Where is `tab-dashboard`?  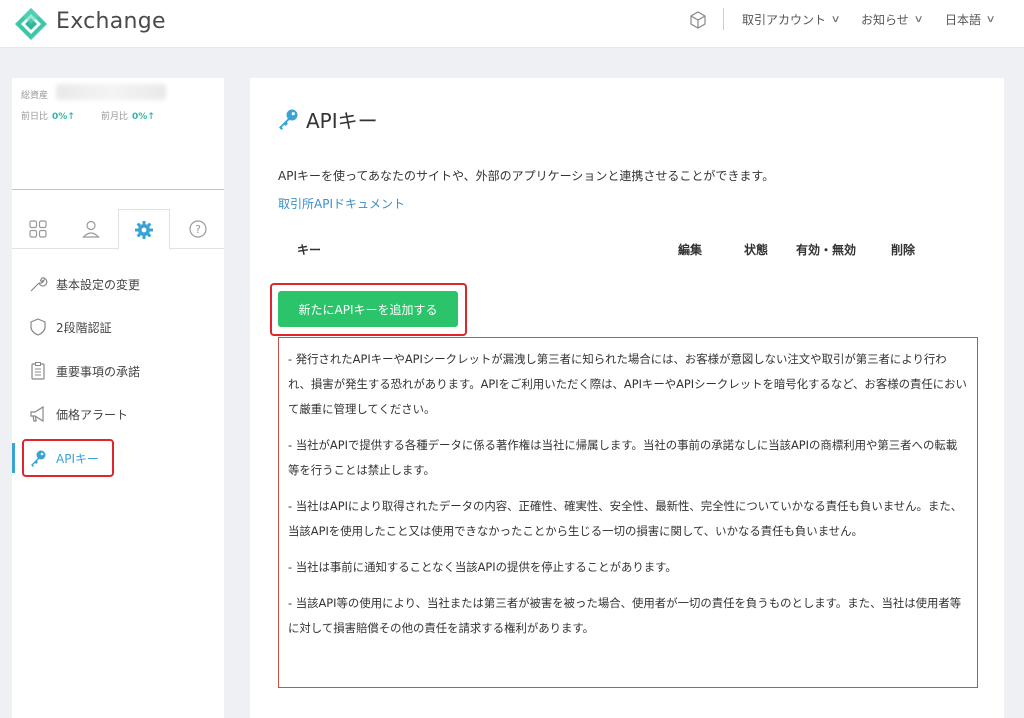
tab-dashboard is located at coordinates (38, 229).